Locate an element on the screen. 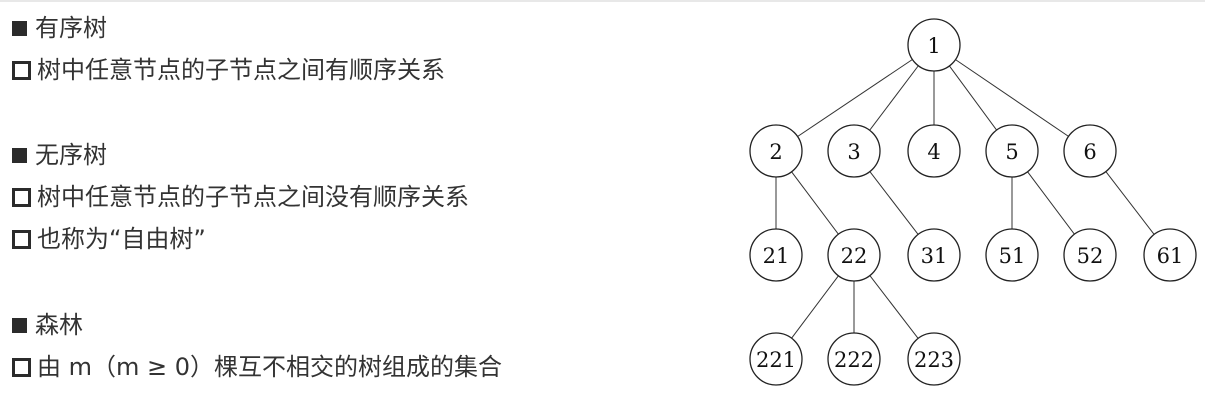 The image size is (1205, 407). section-heading-unordered-tree: 无序树 is located at coordinates (59, 155).